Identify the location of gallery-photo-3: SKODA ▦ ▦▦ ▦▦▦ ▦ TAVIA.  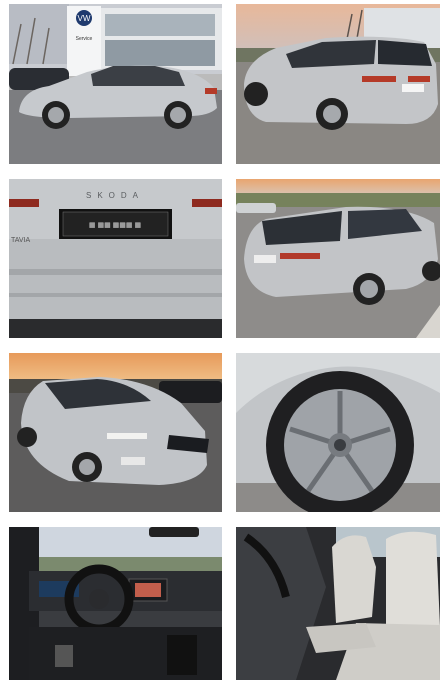
(115, 258).